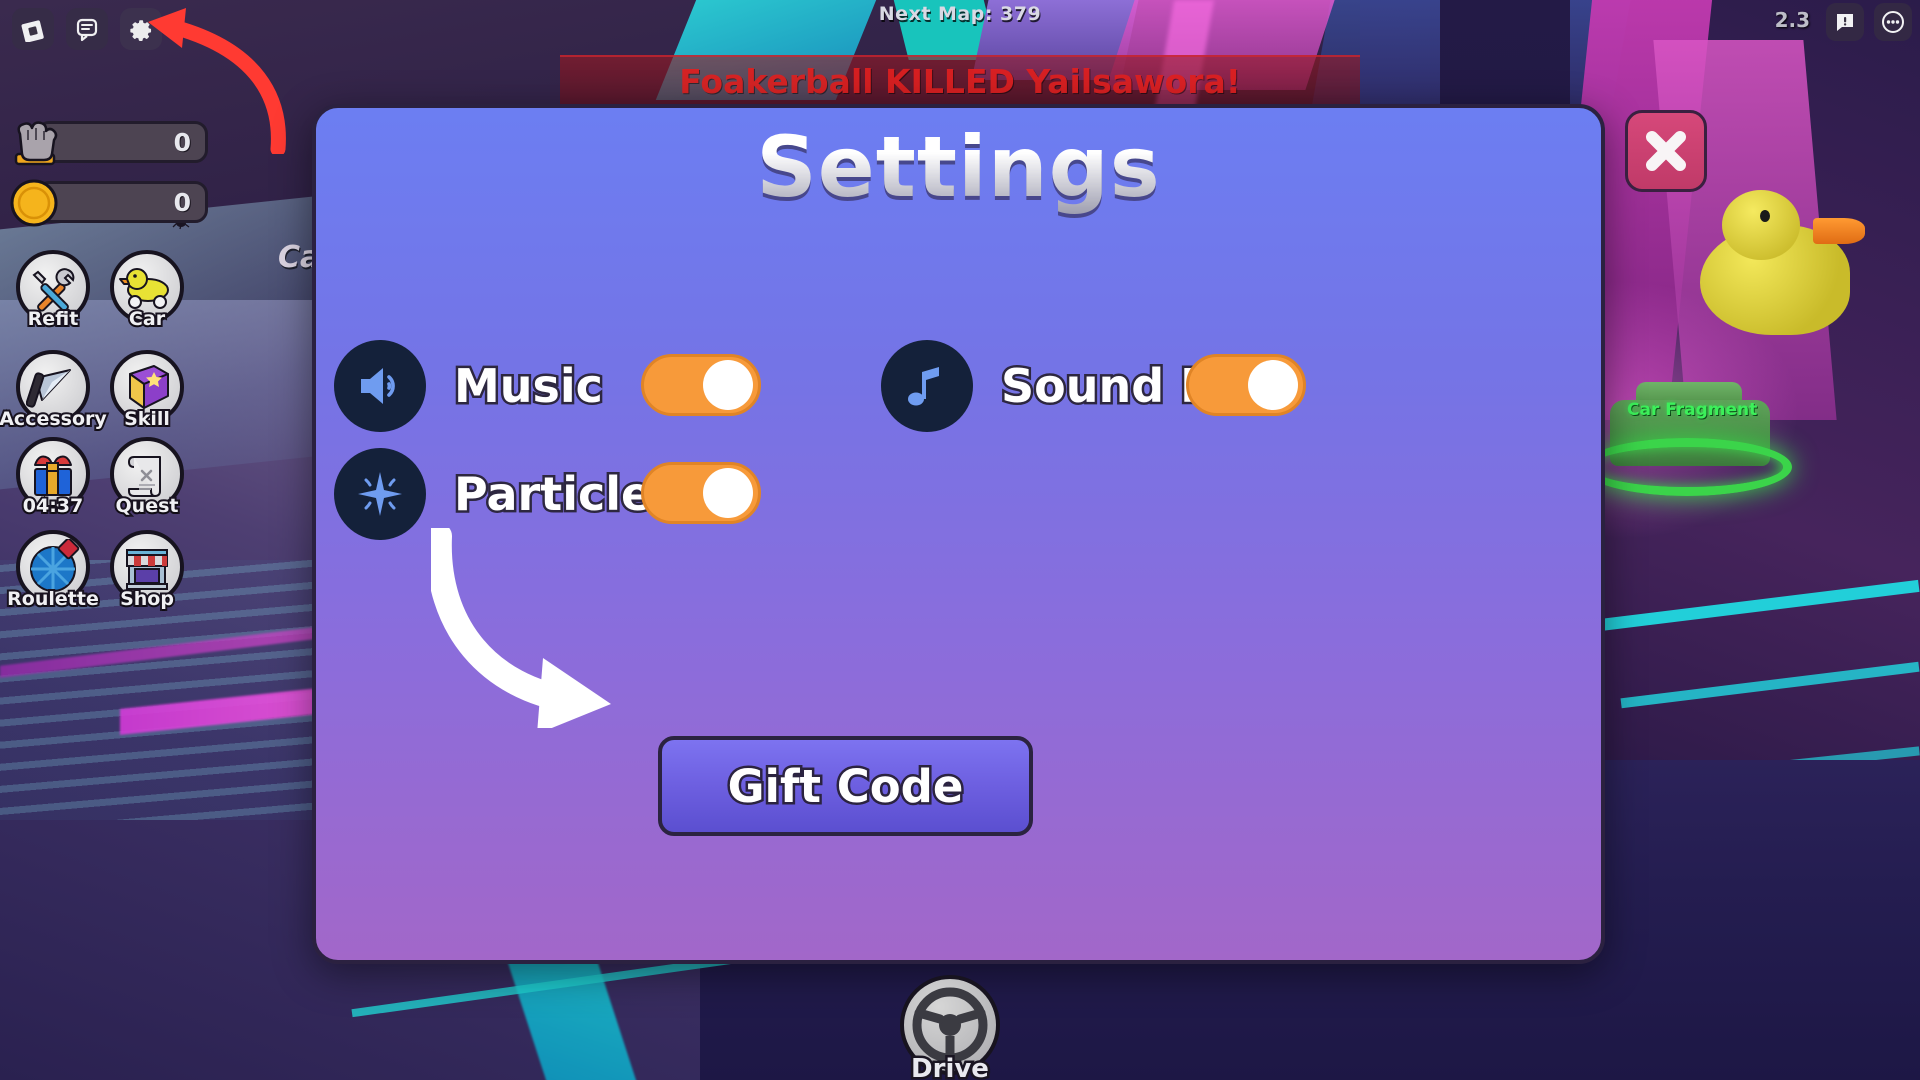 The width and height of the screenshot is (1920, 1080). Describe the element at coordinates (147, 419) in the screenshot. I see `menu-label: Skill` at that location.